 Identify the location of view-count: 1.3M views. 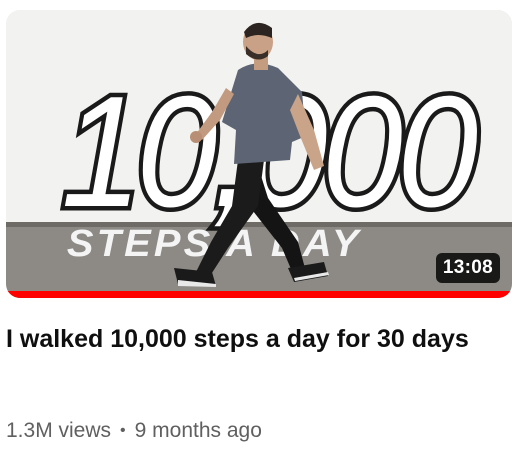
(59, 430).